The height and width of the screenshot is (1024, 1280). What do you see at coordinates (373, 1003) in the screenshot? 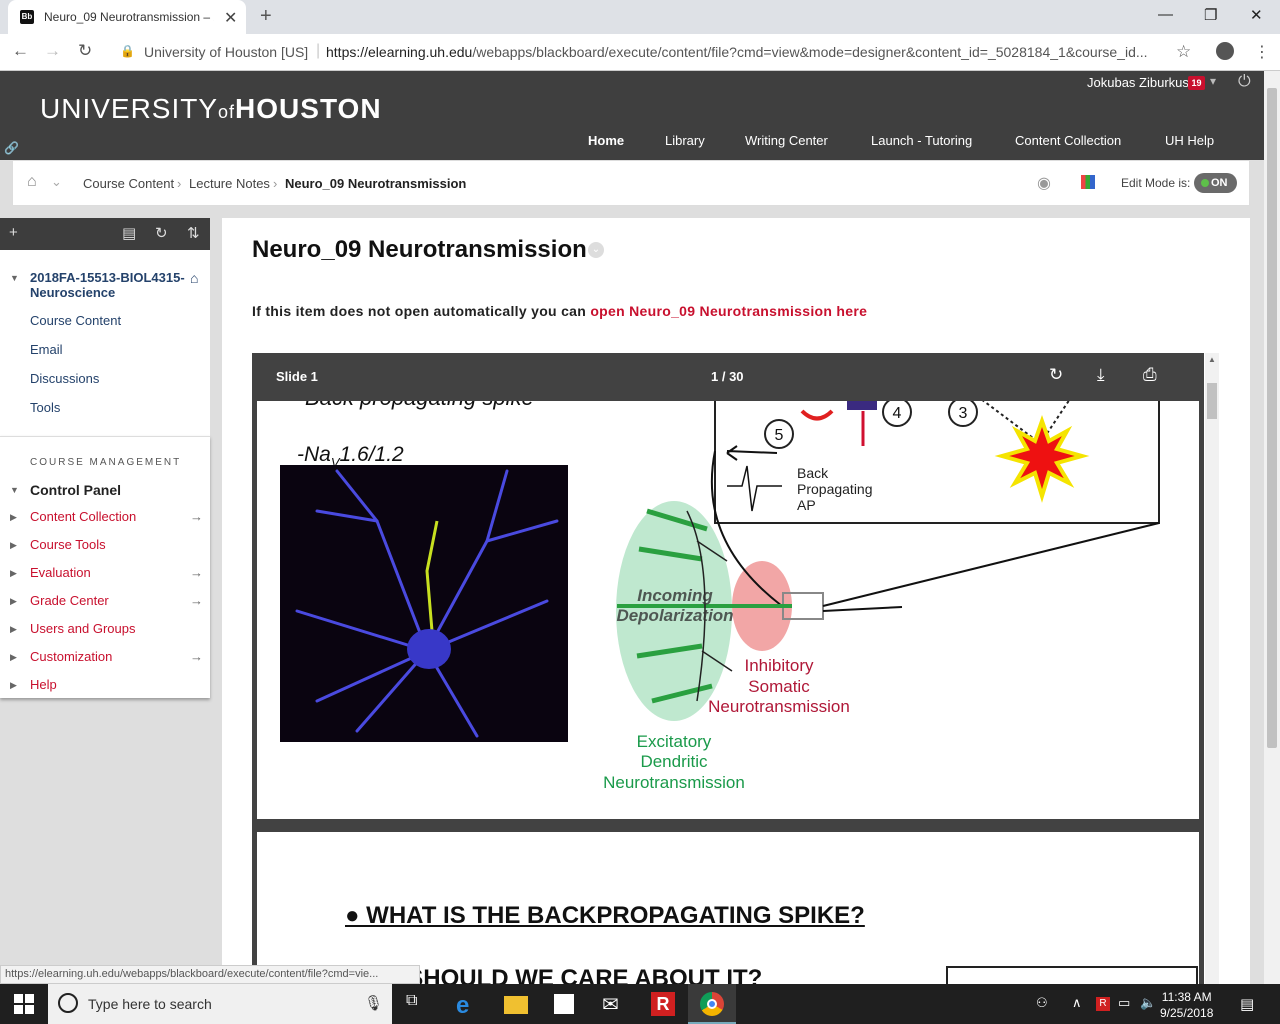
I see `microphone-icon: 🎙` at bounding box center [373, 1003].